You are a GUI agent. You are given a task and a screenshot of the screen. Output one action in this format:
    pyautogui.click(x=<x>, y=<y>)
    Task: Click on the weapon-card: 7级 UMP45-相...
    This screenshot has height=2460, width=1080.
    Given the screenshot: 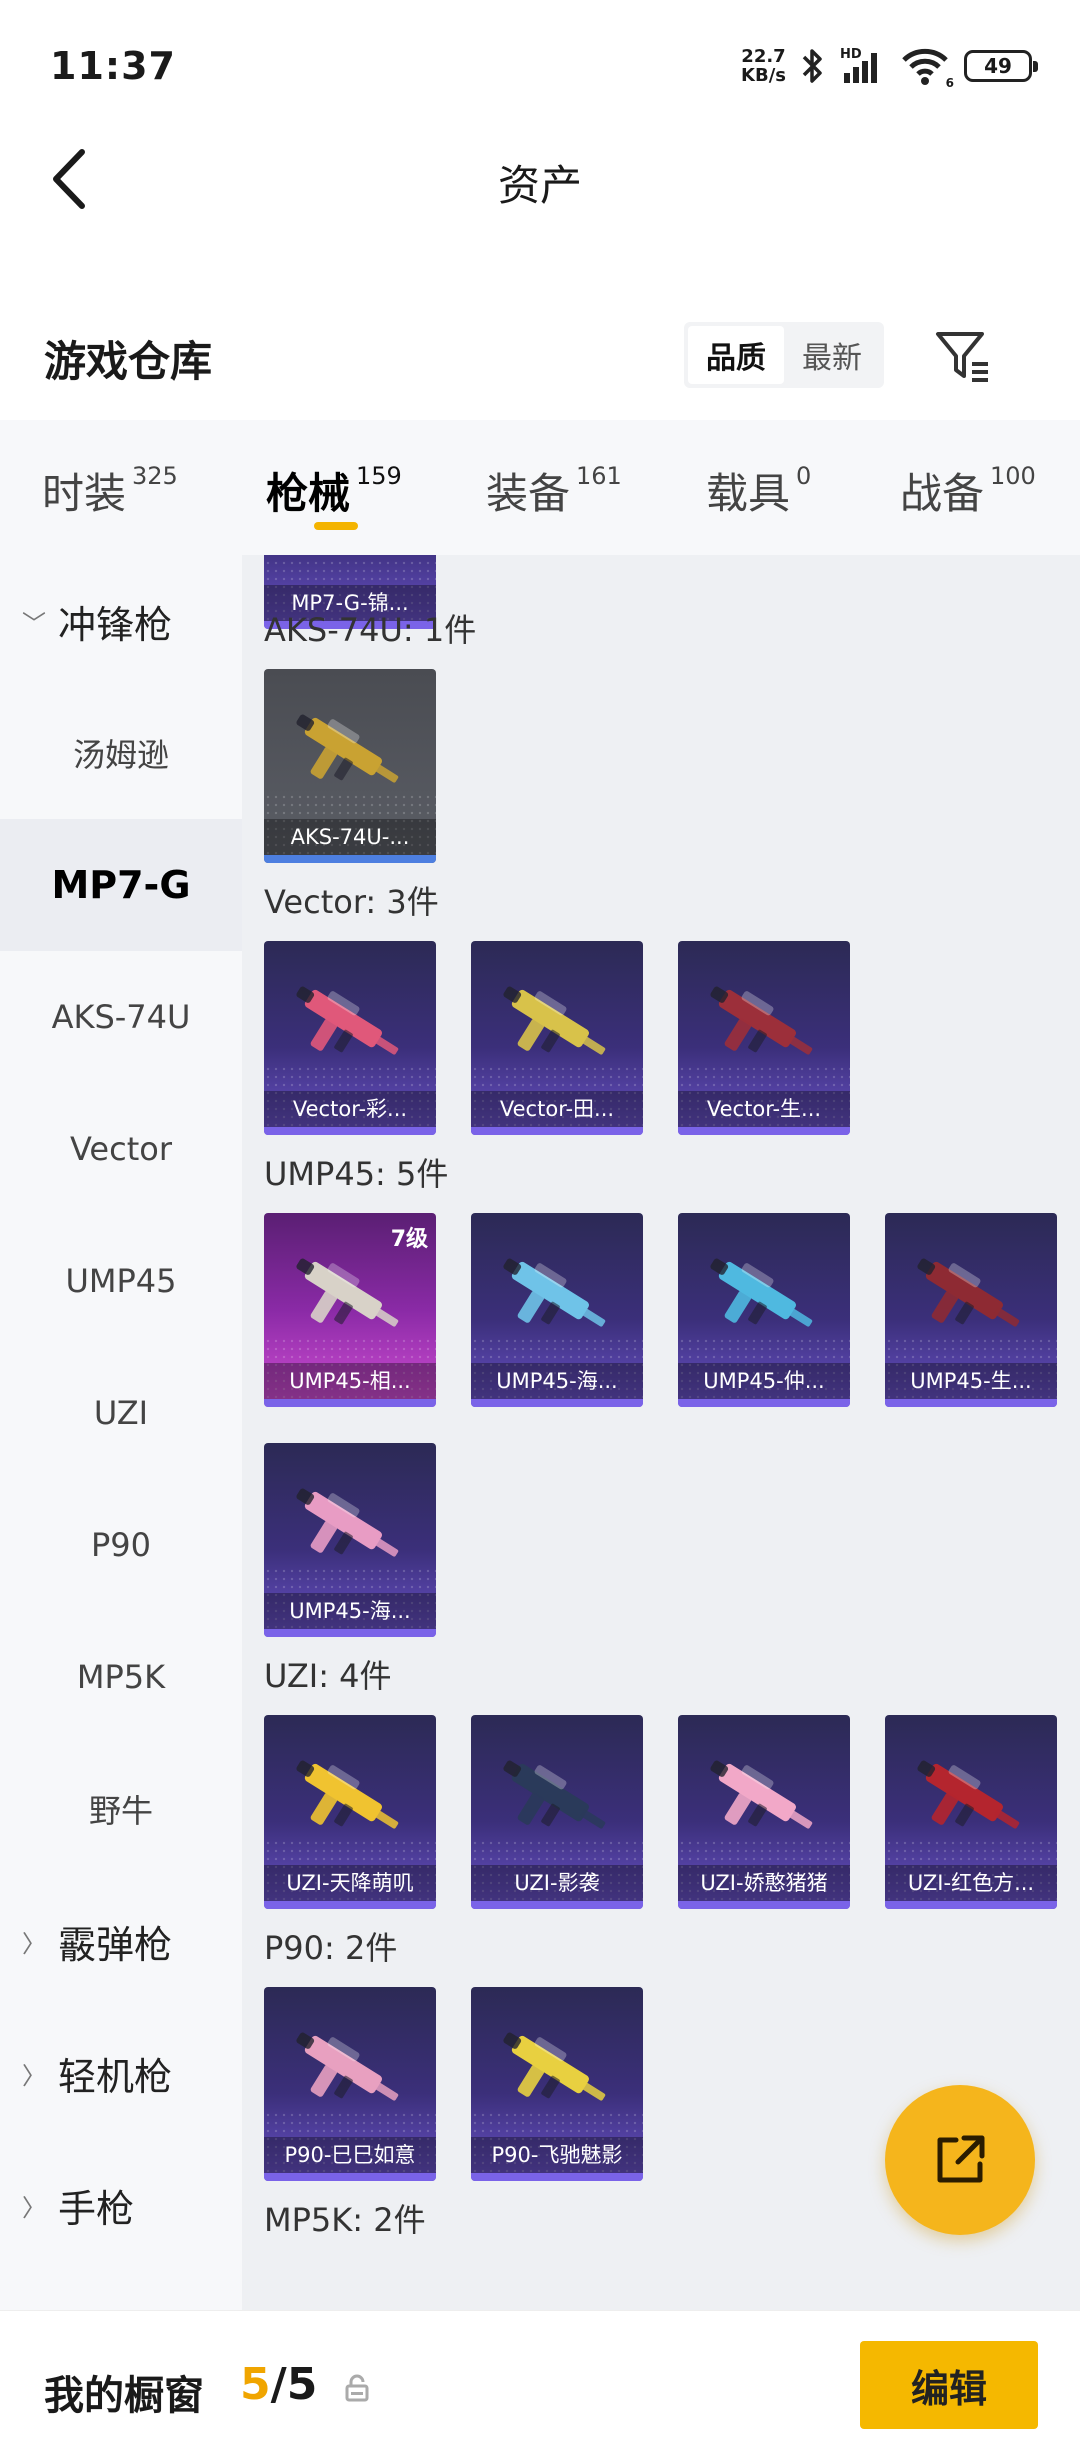 What is the action you would take?
    pyautogui.click(x=350, y=1310)
    